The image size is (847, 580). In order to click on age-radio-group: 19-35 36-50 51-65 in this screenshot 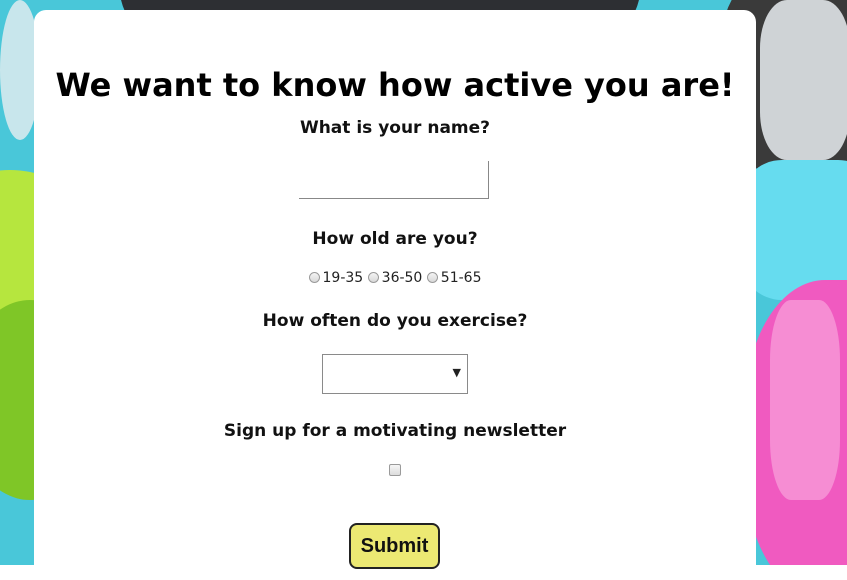, I will do `click(395, 278)`.